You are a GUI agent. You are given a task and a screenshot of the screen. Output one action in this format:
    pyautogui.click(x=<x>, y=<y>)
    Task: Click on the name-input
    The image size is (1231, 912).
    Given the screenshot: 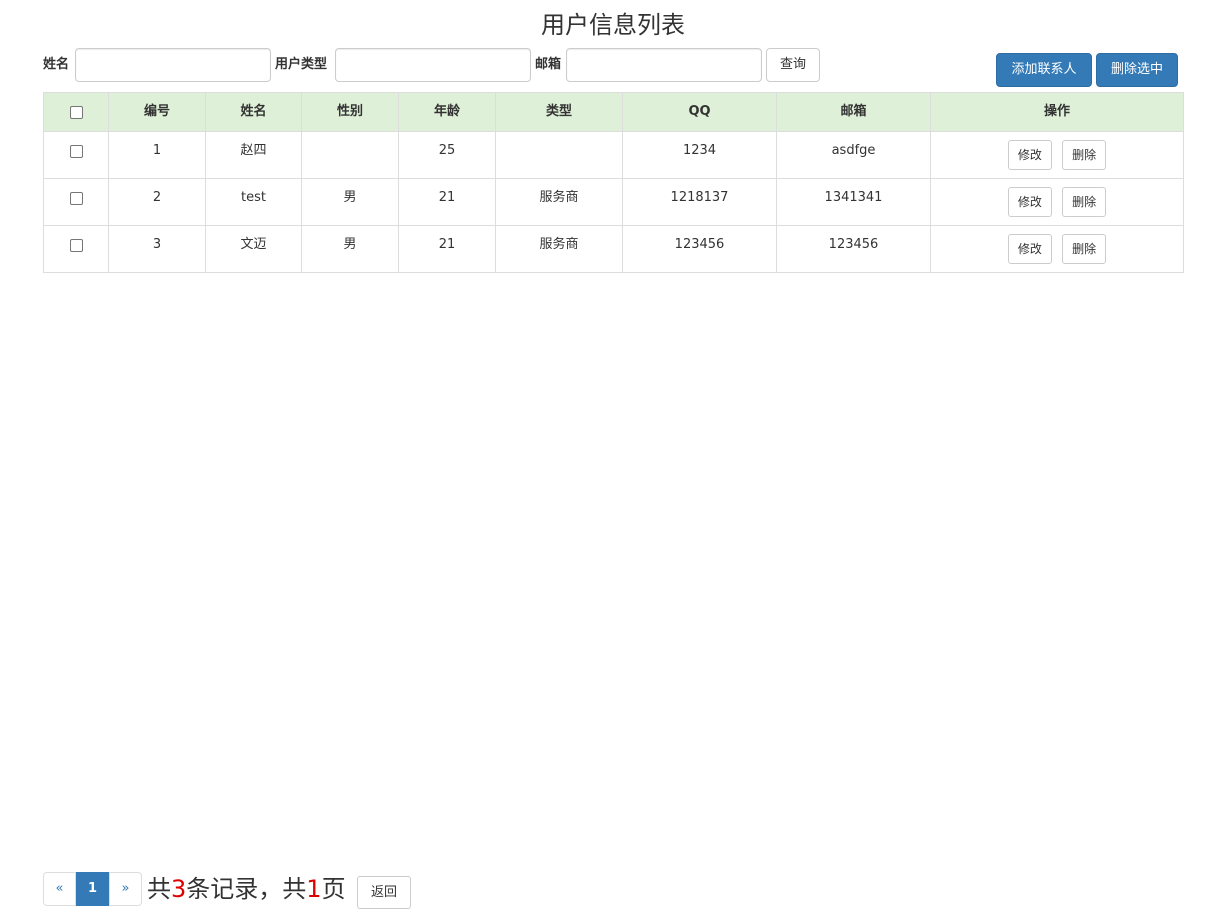 What is the action you would take?
    pyautogui.click(x=173, y=65)
    